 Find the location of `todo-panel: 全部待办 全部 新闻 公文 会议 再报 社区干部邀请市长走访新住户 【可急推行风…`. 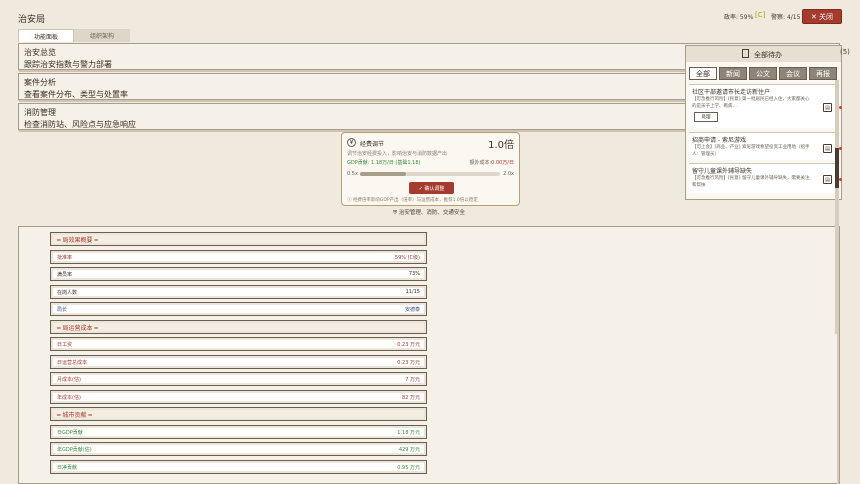

todo-panel: 全部待办 全部 新闻 公文 会议 再报 社区干部邀请市长走访新住户 【可急推行风… is located at coordinates (763, 122).